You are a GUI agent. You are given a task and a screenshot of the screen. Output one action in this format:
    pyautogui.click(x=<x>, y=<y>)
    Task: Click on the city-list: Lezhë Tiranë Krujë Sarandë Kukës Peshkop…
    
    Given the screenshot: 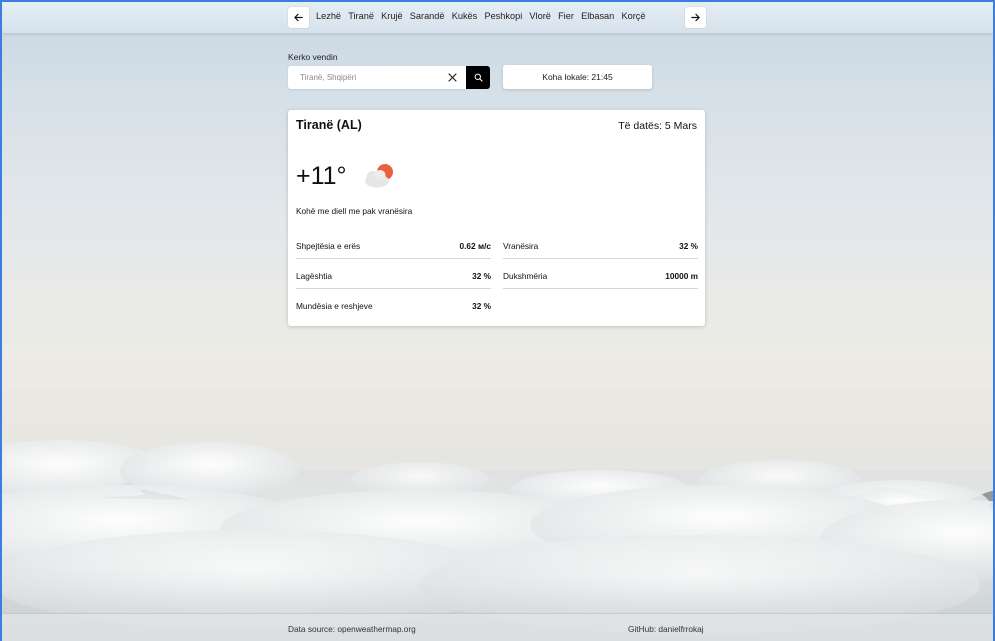 What is the action you would take?
    pyautogui.click(x=484, y=16)
    